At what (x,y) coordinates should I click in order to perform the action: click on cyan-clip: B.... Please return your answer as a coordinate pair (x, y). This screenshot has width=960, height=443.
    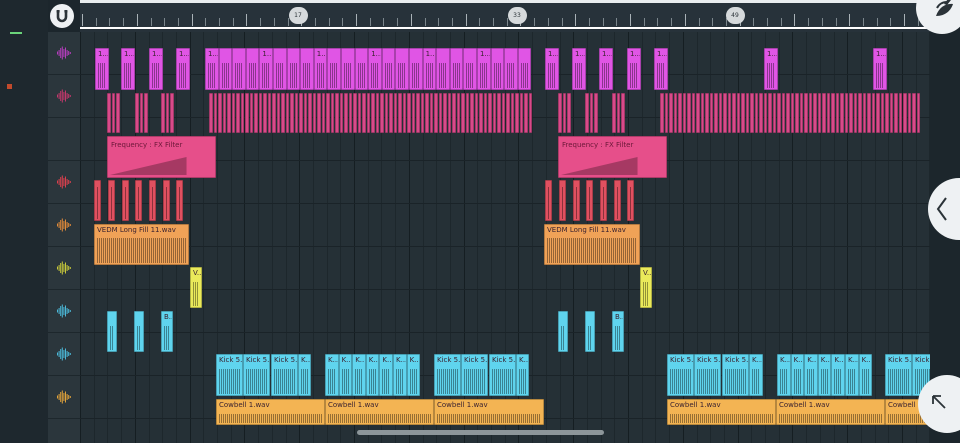
    Looking at the image, I should click on (167, 331).